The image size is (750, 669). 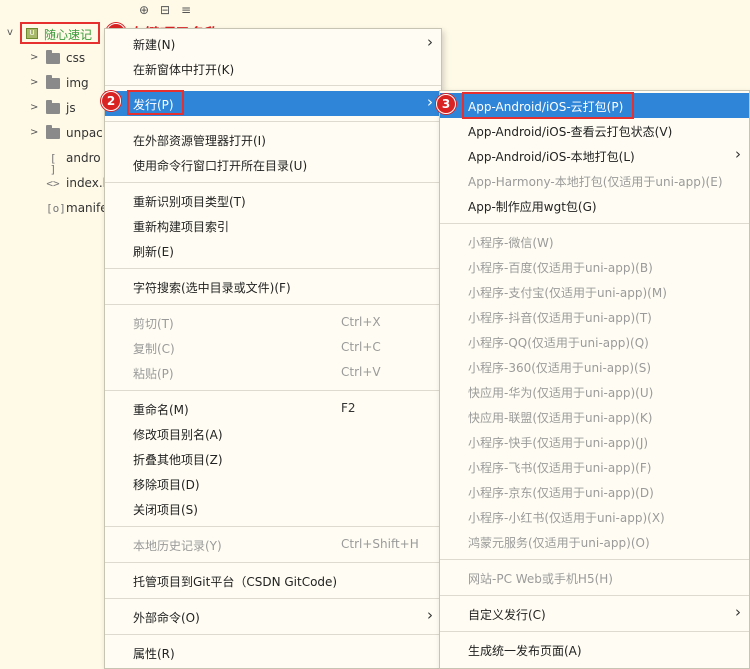 I want to click on menu-icon: ≡, so click(x=186, y=10).